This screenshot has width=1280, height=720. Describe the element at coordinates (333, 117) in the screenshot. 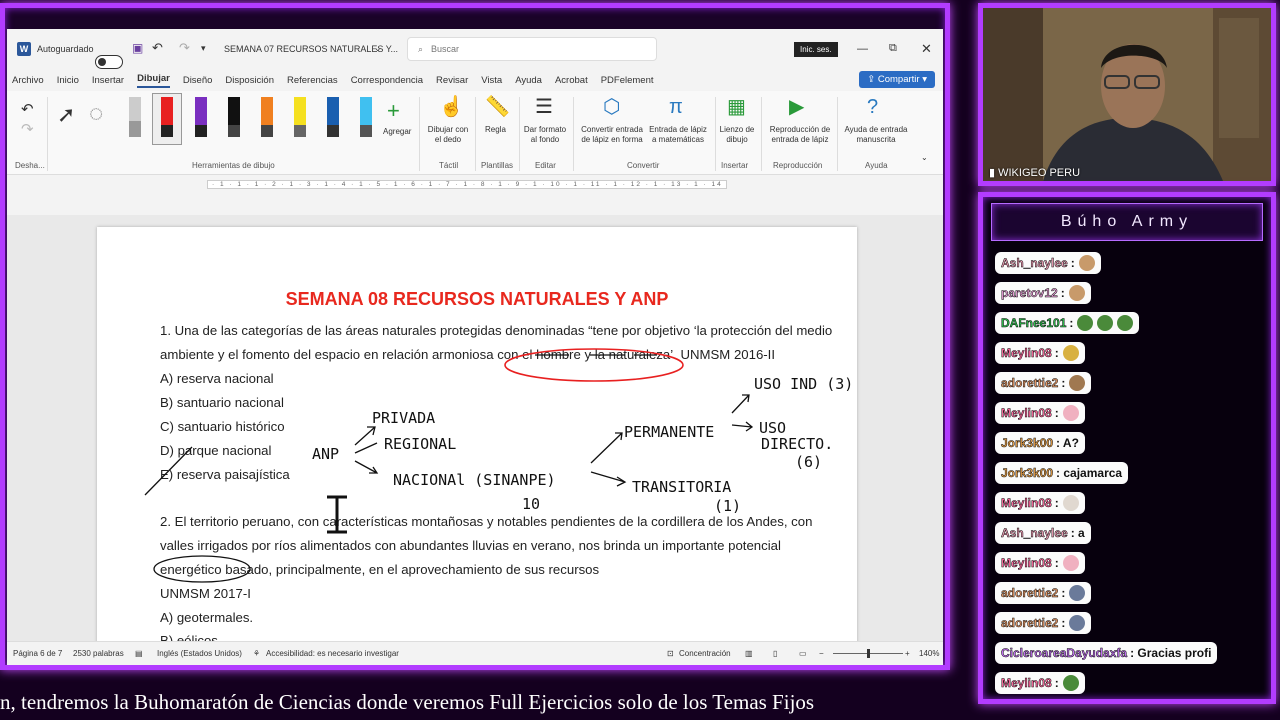

I see `pen-blue-icon` at that location.